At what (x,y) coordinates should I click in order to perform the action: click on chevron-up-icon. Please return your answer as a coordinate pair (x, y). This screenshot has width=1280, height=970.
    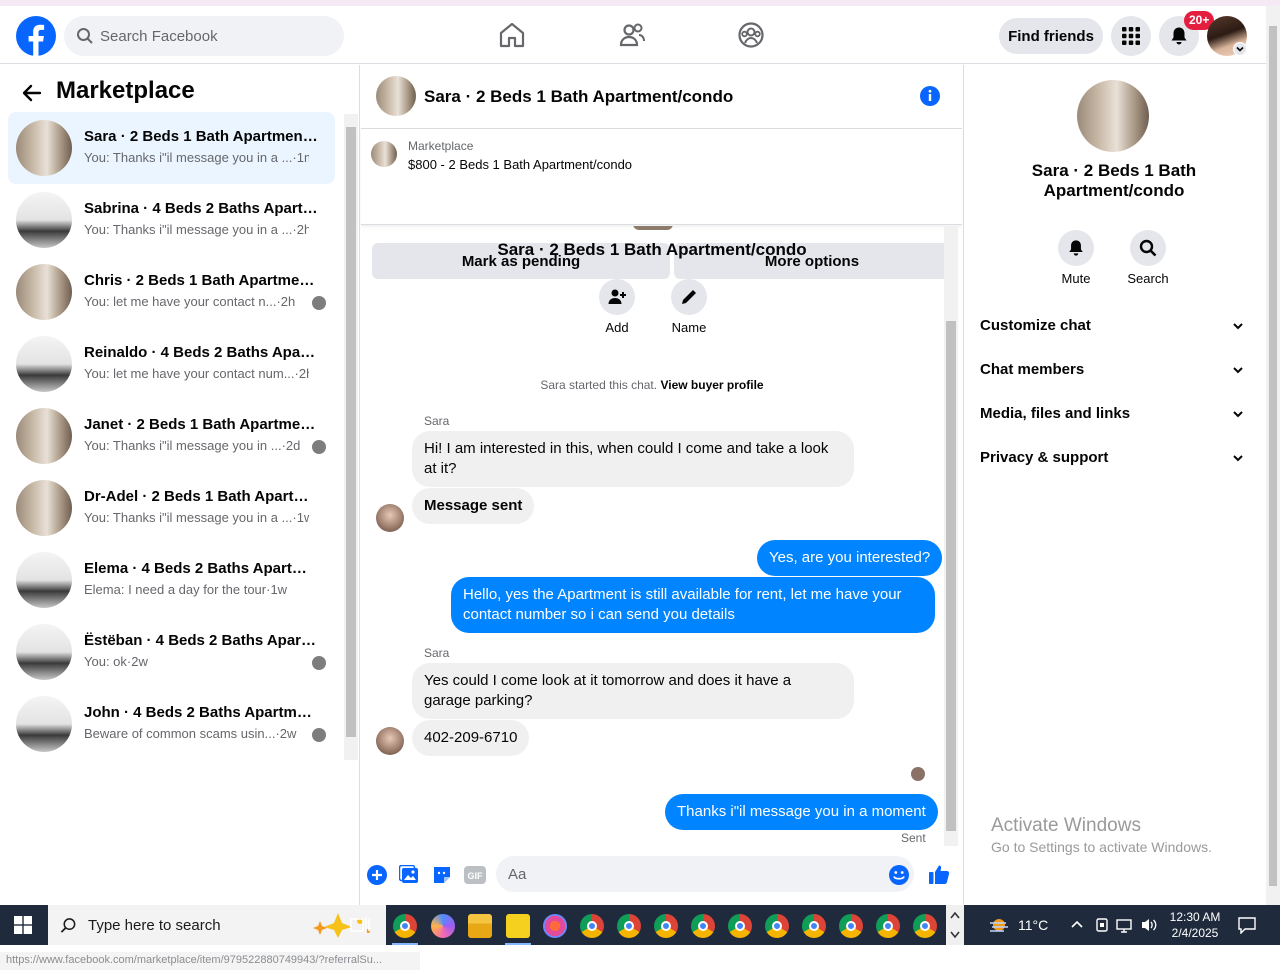
    Looking at the image, I should click on (1077, 925).